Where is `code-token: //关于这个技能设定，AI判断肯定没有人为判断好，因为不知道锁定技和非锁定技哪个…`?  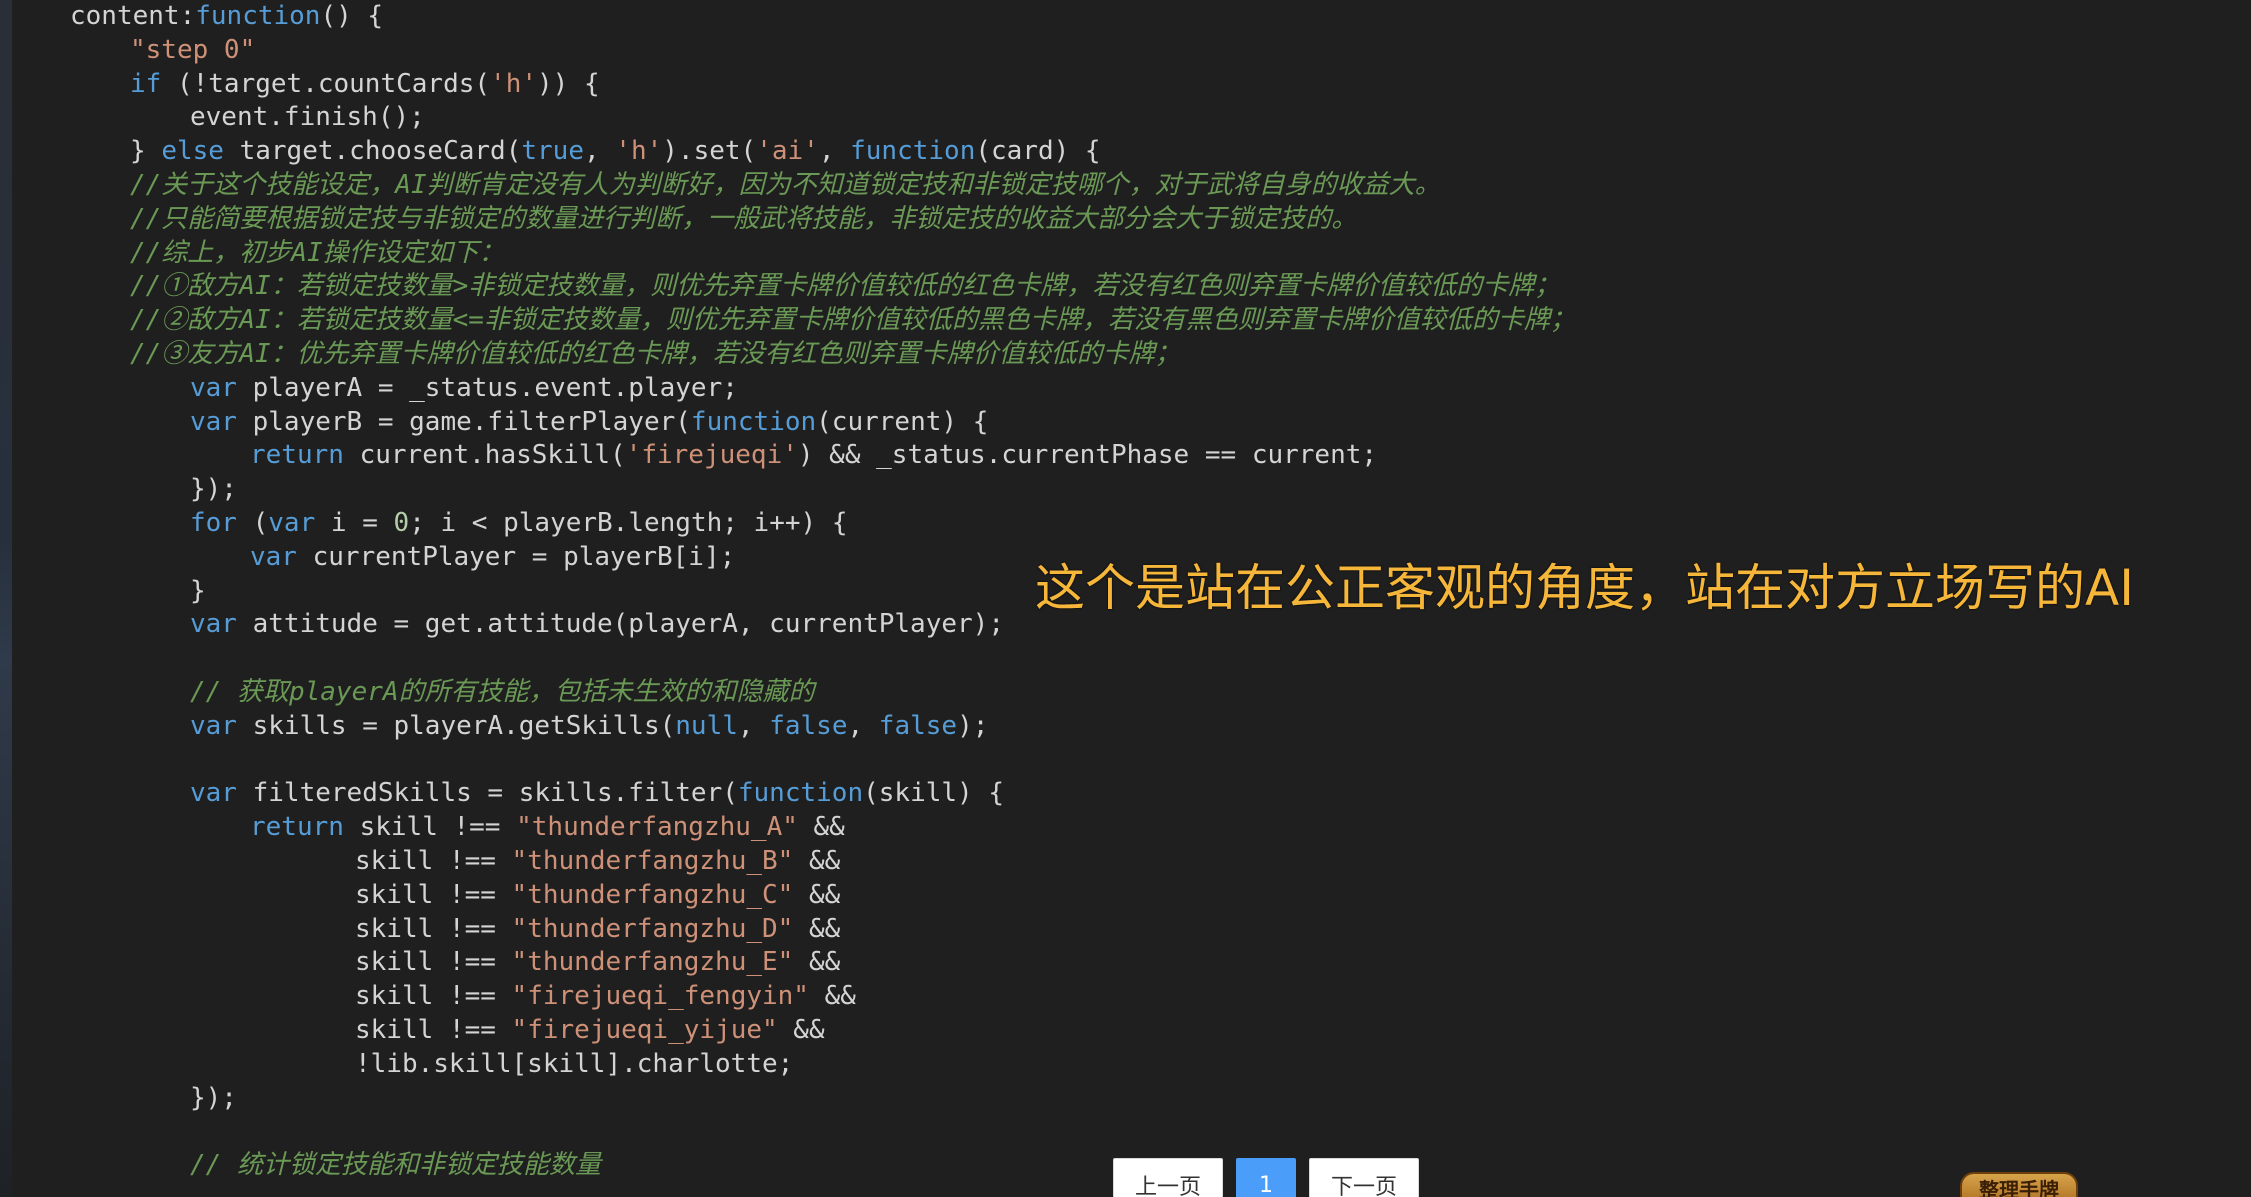 code-token: //关于这个技能设定，AI判断肯定没有人为判断好，因为不知道锁定技和非锁定技哪个… is located at coordinates (785, 184).